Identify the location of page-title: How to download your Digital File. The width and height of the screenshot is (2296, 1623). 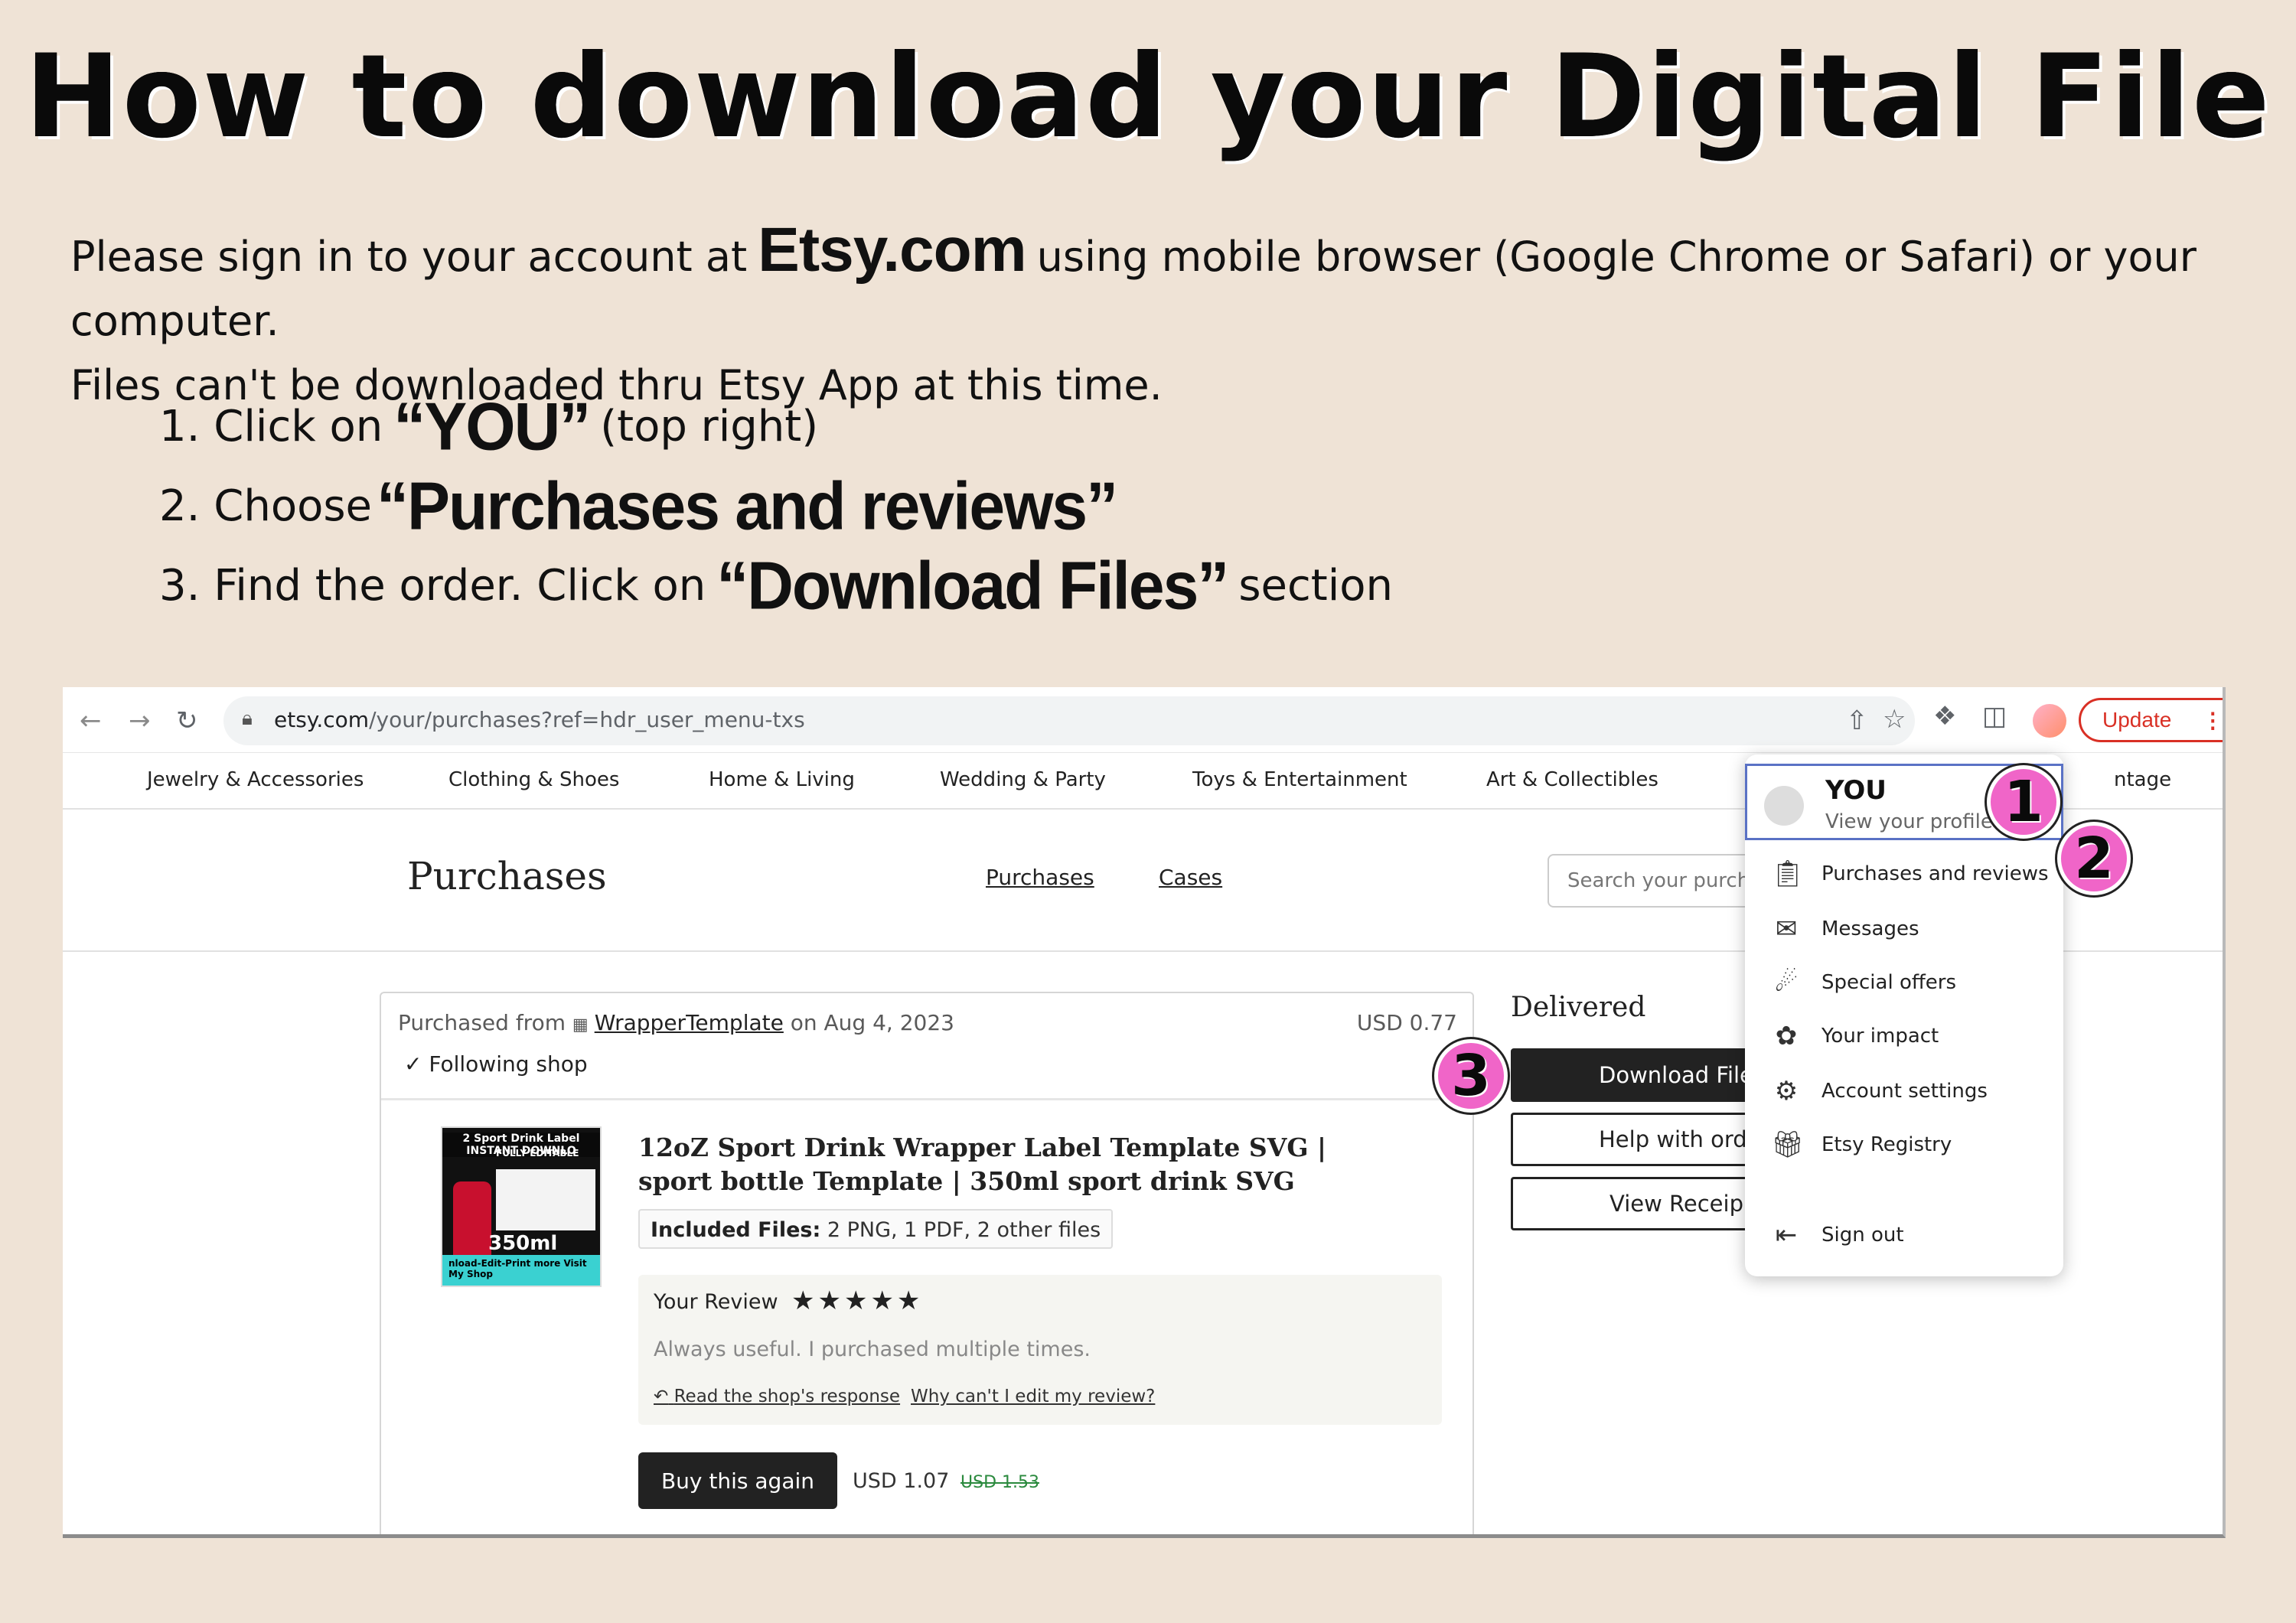
(1148, 98).